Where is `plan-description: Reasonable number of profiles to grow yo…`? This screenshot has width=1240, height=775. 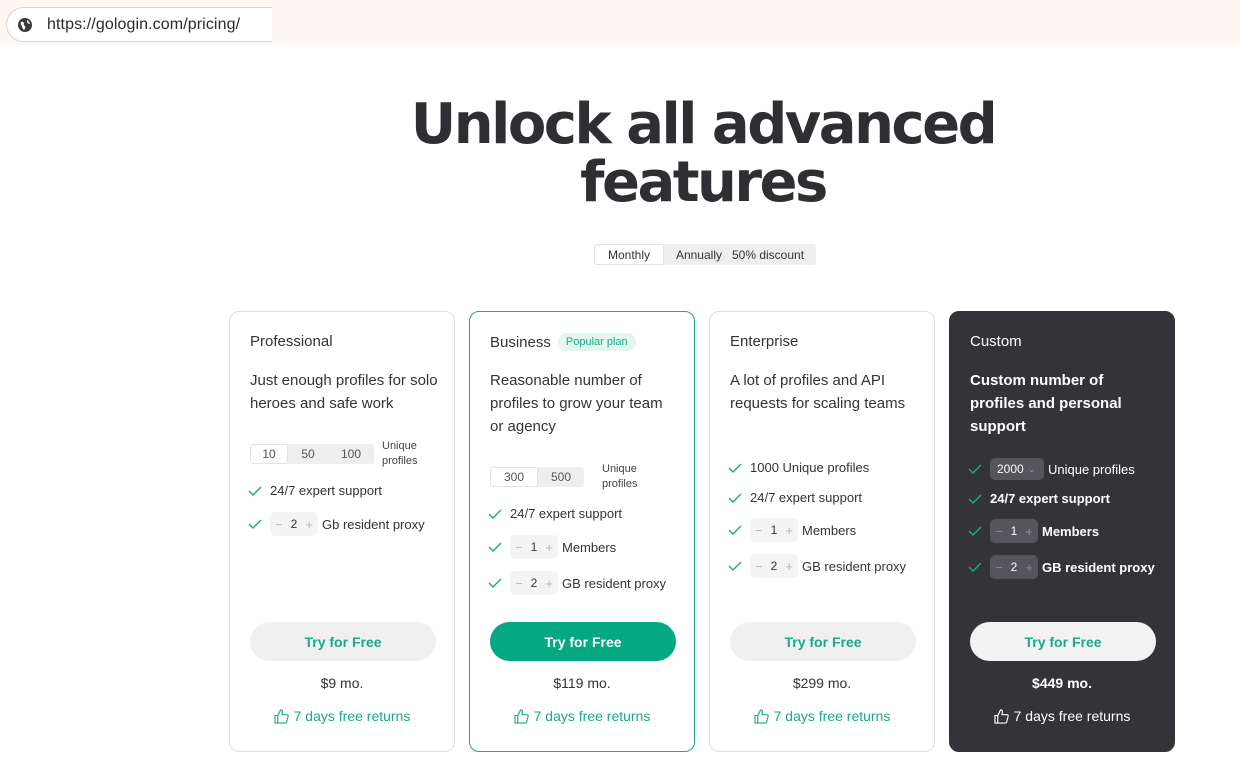 plan-description: Reasonable number of profiles to grow yo… is located at coordinates (576, 403).